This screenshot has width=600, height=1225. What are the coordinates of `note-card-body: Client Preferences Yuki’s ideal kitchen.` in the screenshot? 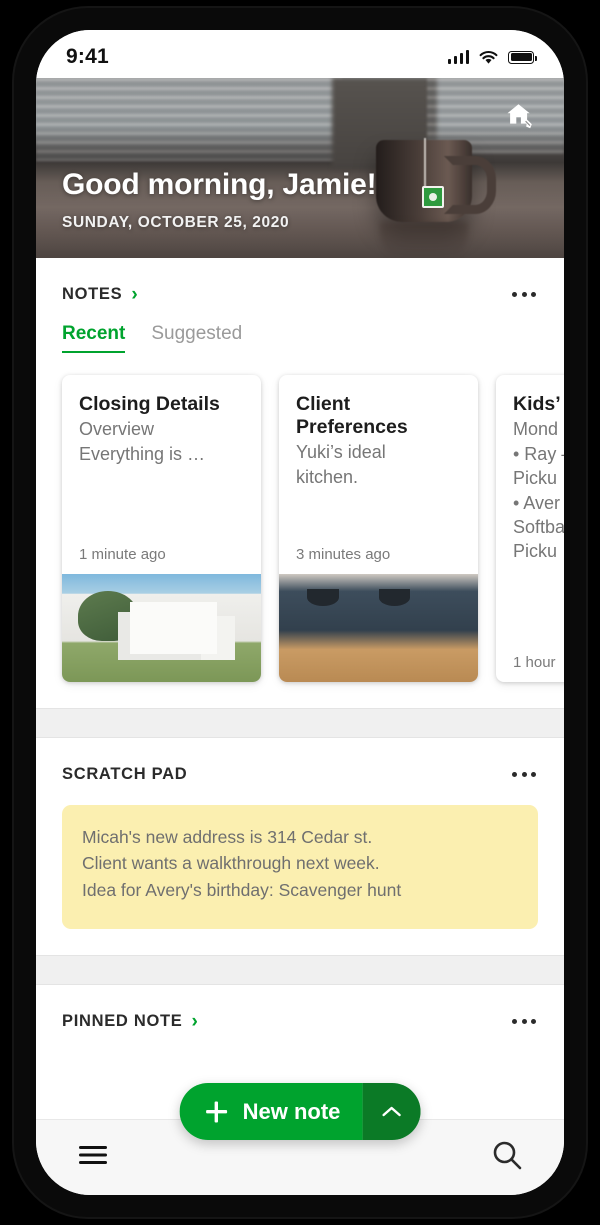 It's located at (378, 460).